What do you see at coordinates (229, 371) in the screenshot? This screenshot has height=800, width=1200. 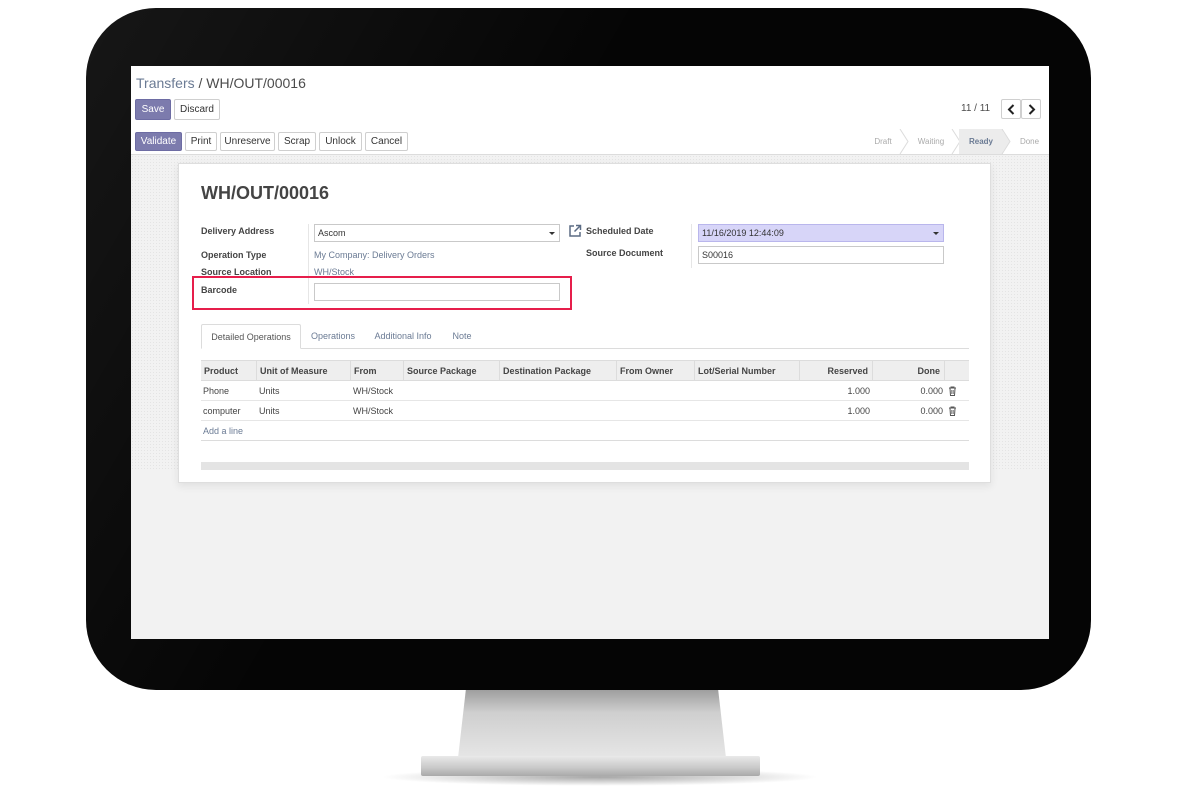 I see `column-header: Product` at bounding box center [229, 371].